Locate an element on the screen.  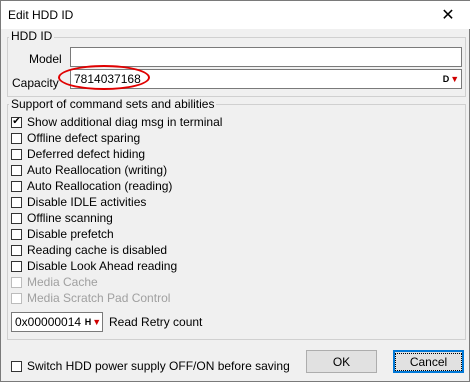
option-label: Auto Reallocation (reading) is located at coordinates (100, 186).